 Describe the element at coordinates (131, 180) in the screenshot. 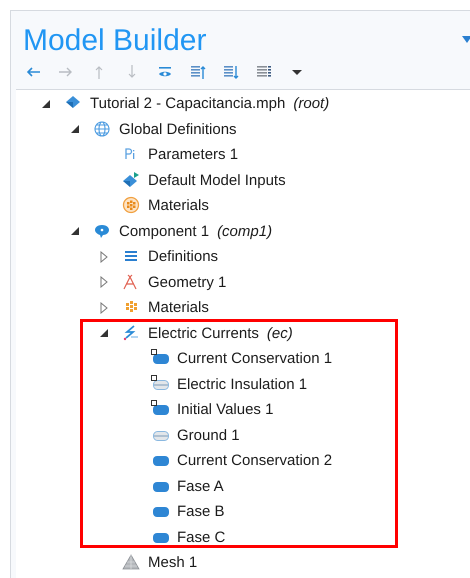

I see `inputs-icon` at that location.